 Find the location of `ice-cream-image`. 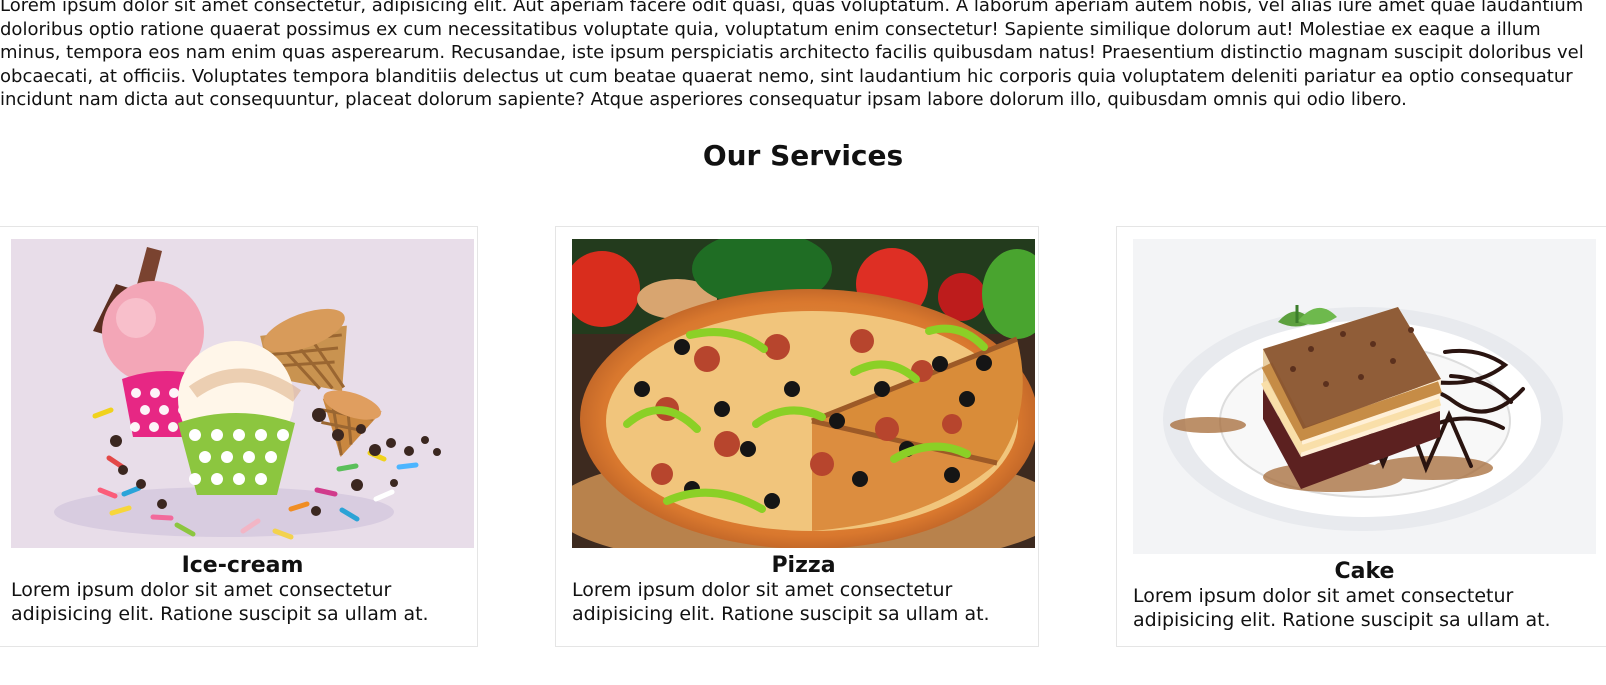

ice-cream-image is located at coordinates (242, 393).